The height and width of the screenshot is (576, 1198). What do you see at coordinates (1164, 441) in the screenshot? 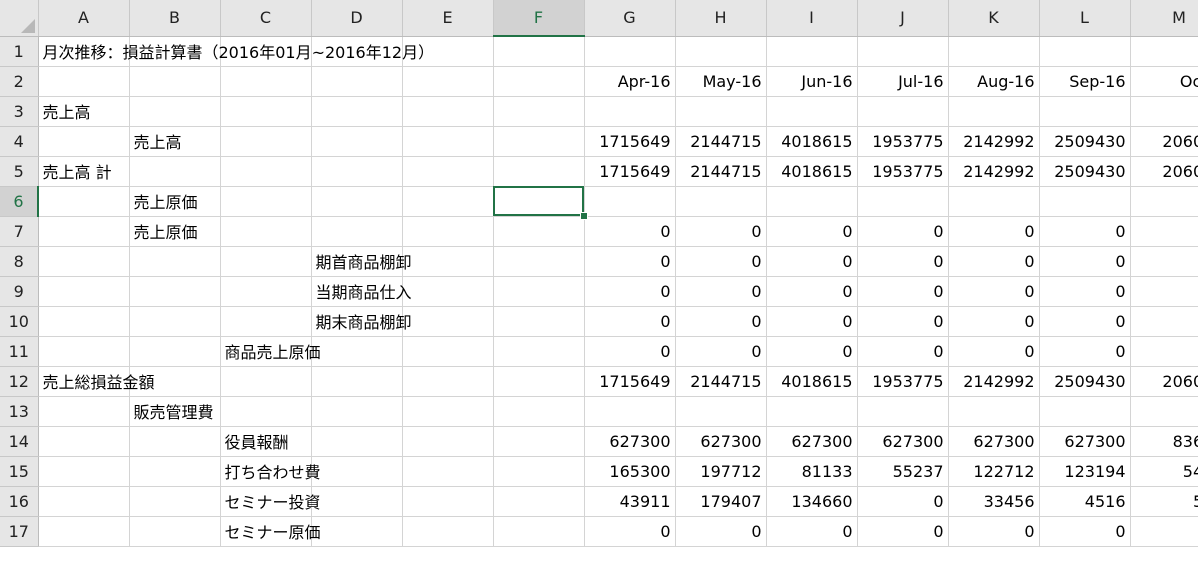
I see `value-cell: 83640` at bounding box center [1164, 441].